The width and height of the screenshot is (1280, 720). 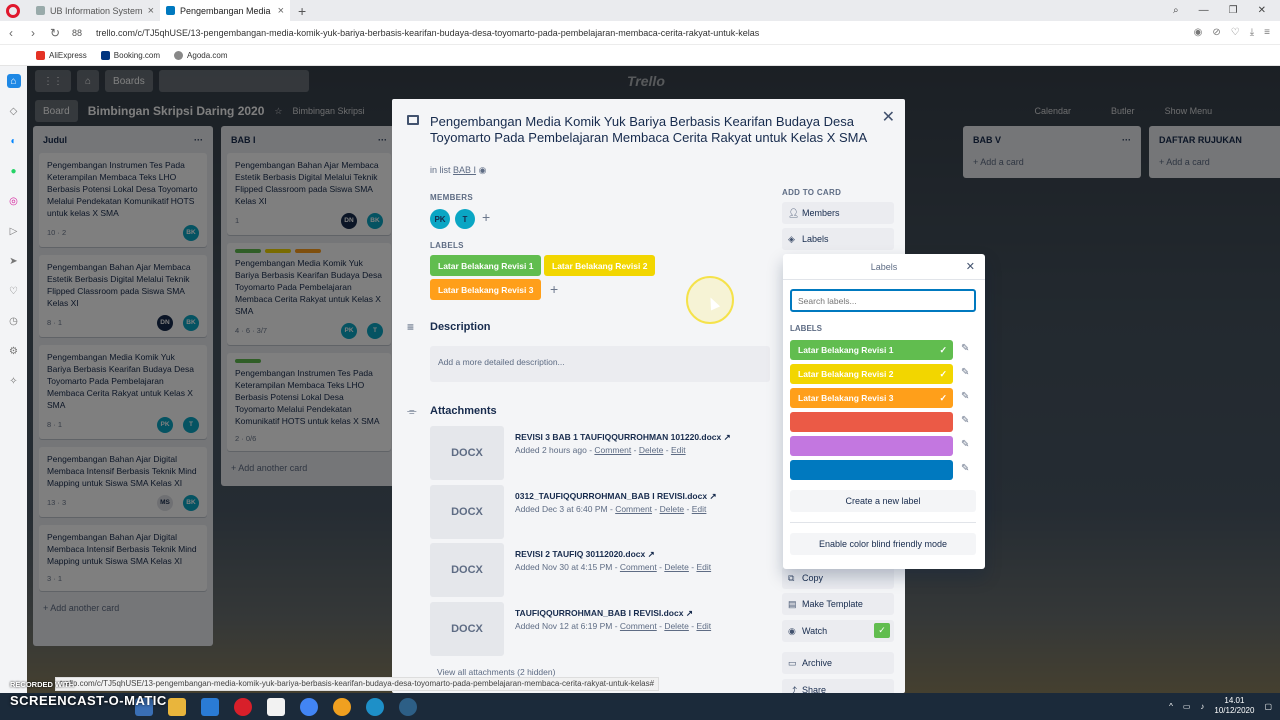 What do you see at coordinates (11, 33) in the screenshot?
I see `back-icon: ‹` at bounding box center [11, 33].